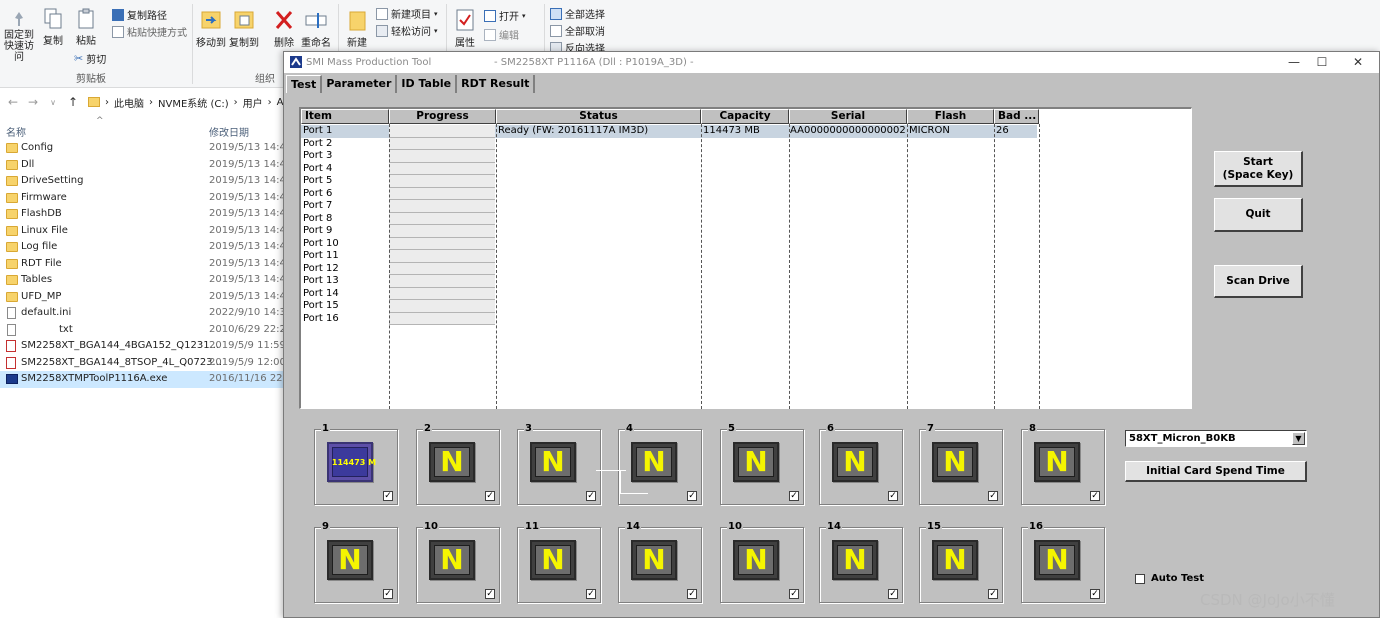 The height and width of the screenshot is (618, 1380). What do you see at coordinates (746, 206) in the screenshot?
I see `grid-row: Port 7` at bounding box center [746, 206].